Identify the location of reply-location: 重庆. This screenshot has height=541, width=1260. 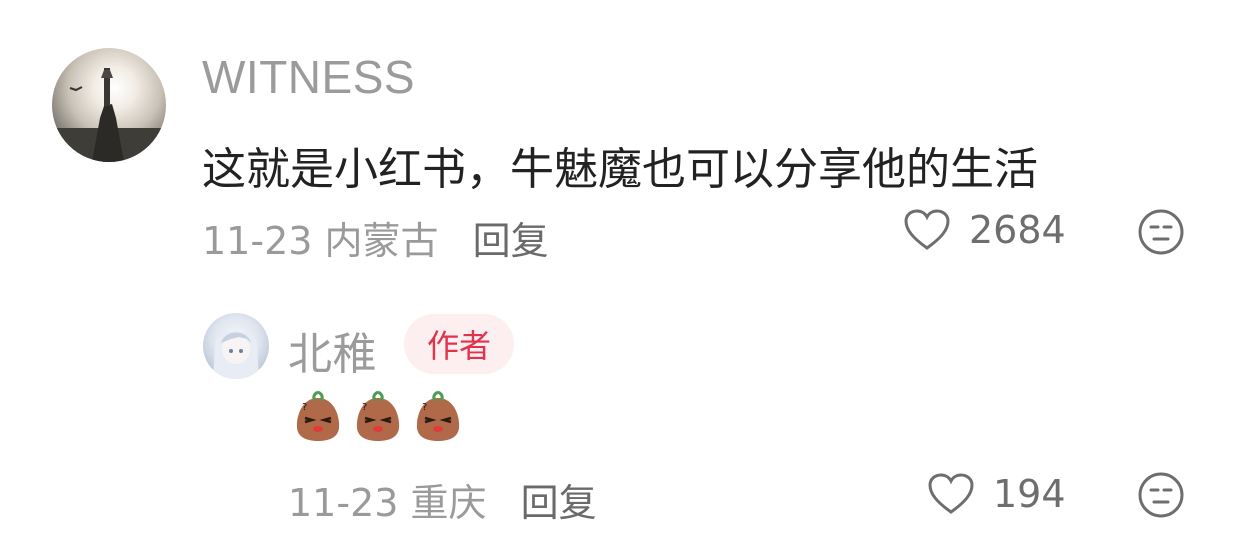
(448, 503).